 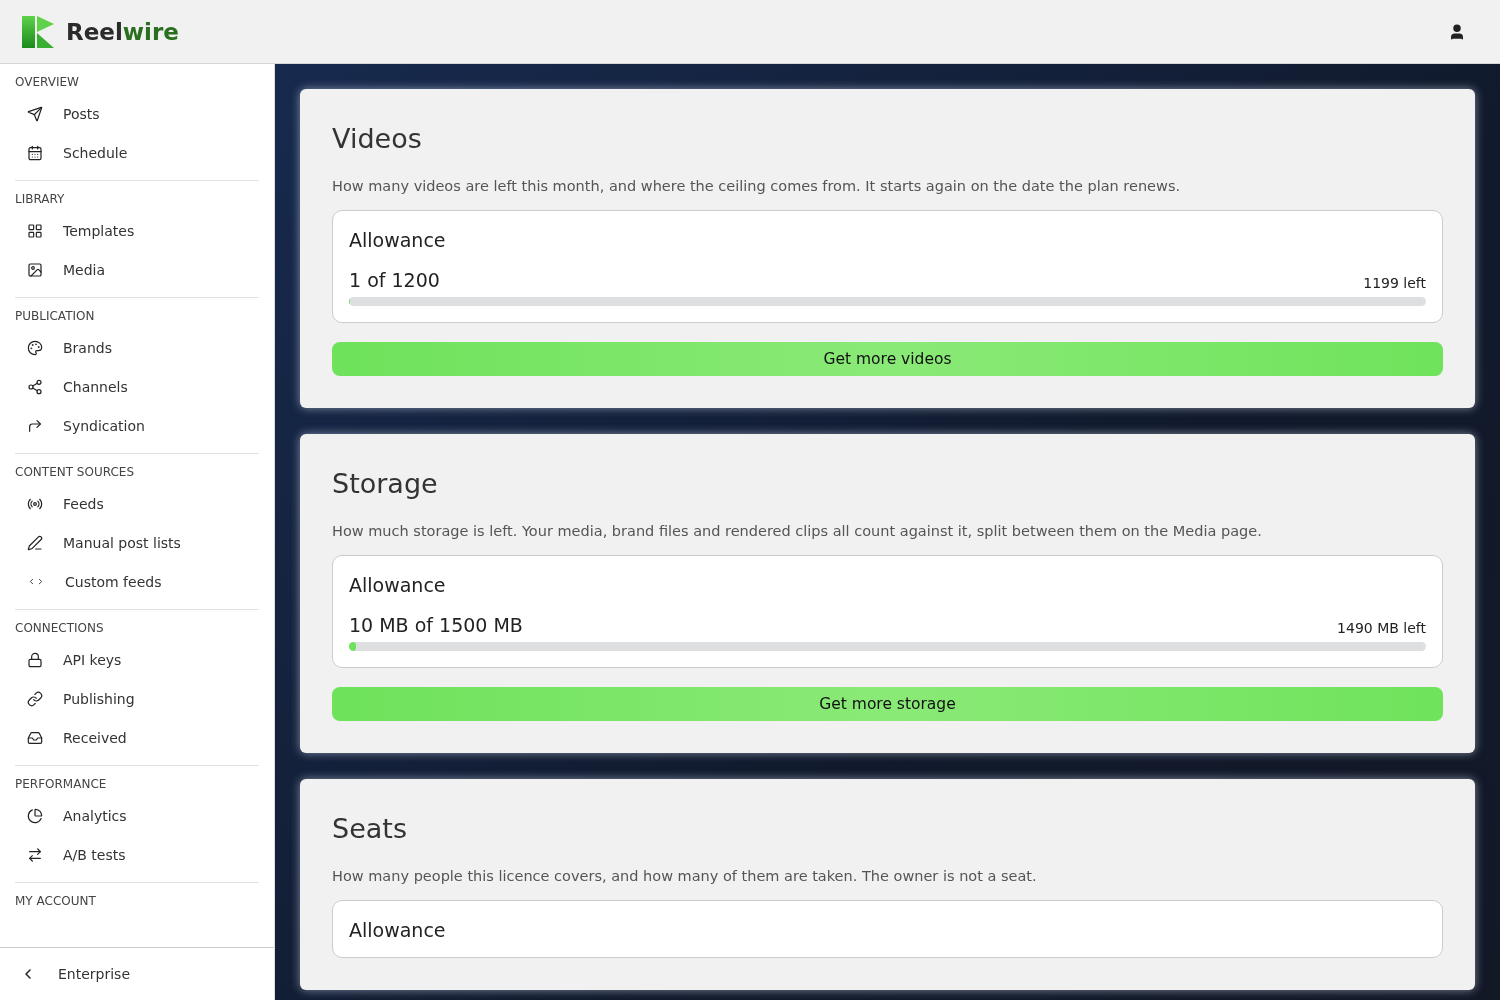 What do you see at coordinates (137, 854) in the screenshot?
I see `sidebar-item: A/B tests` at bounding box center [137, 854].